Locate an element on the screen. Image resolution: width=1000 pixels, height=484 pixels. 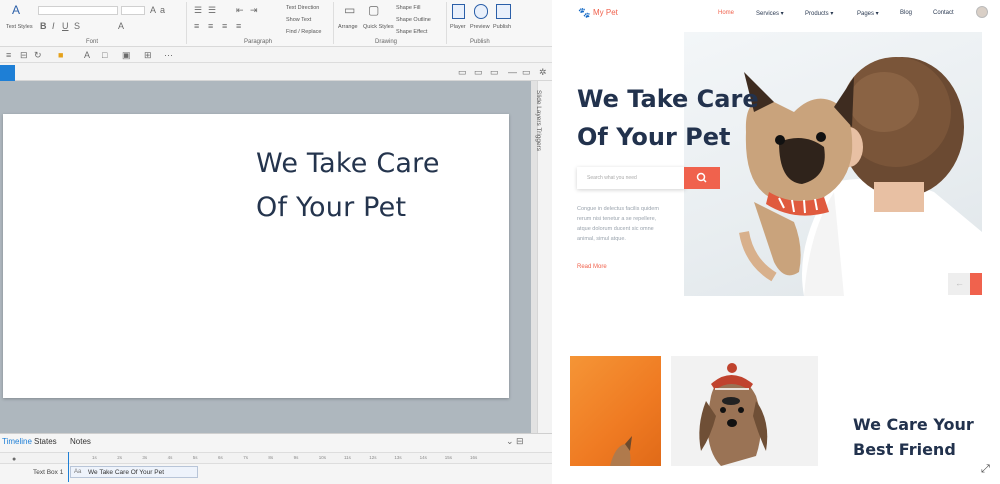
fill-color-icon: ■ is located at coordinates (60, 55).